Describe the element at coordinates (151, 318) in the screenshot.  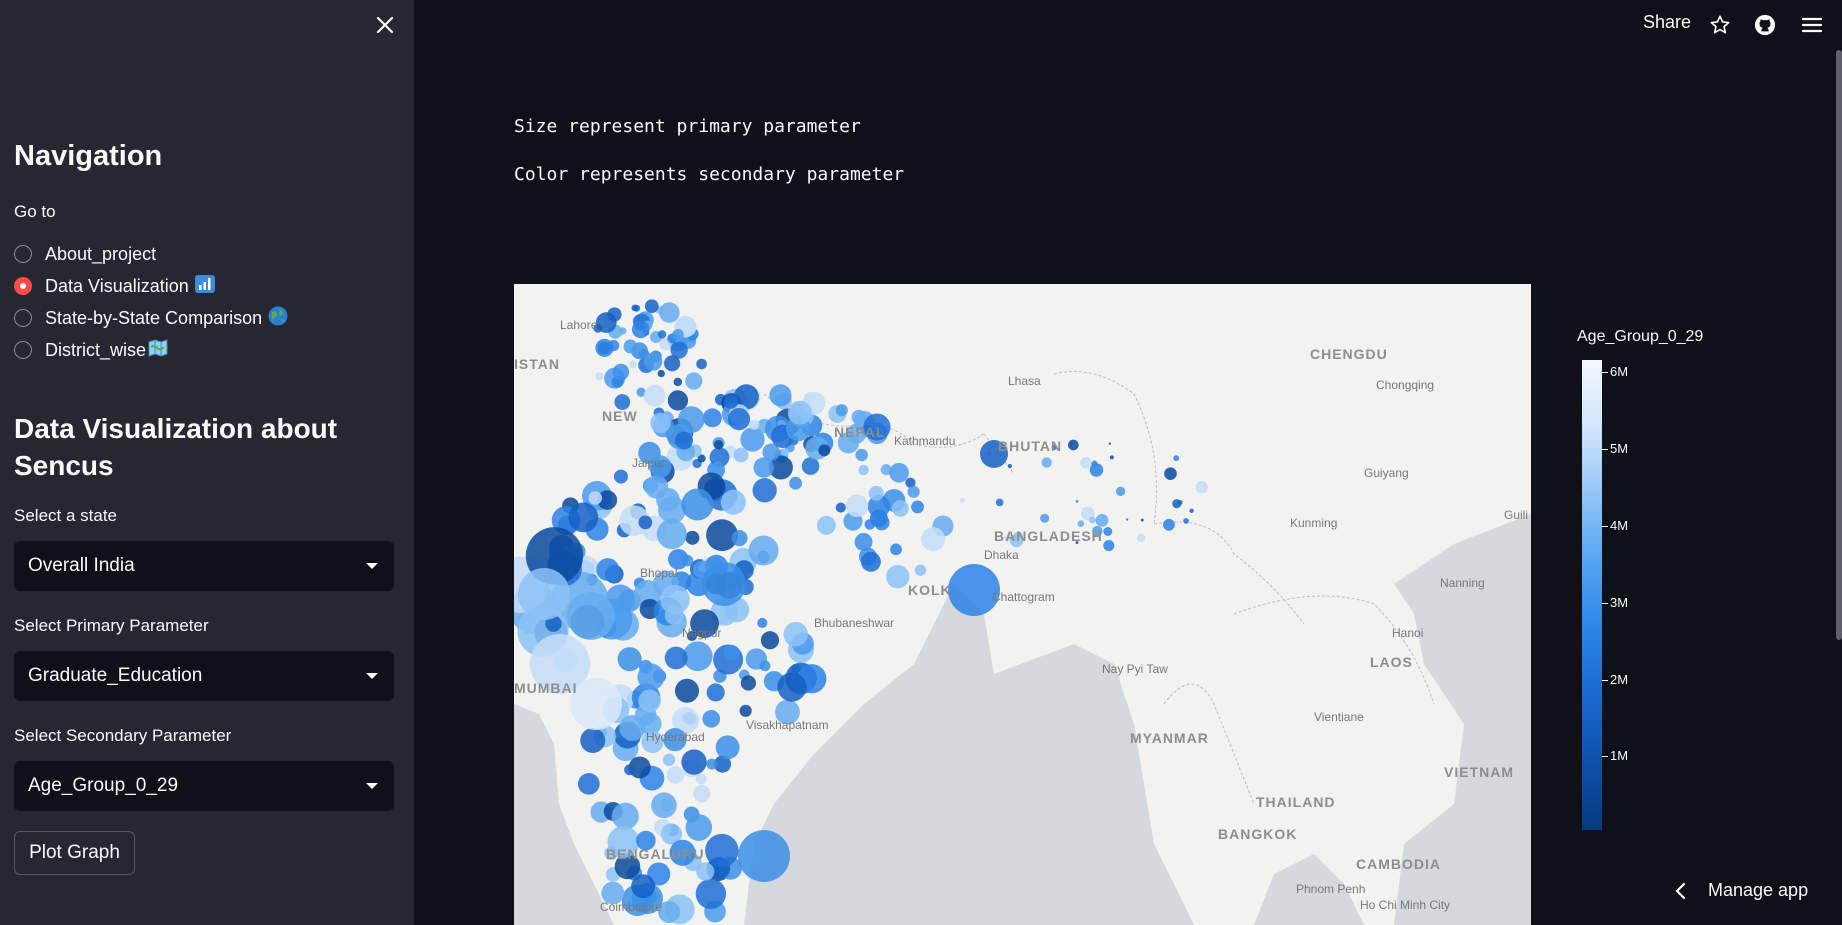
I see `radio-state-comparison: State-by-State Comparison` at that location.